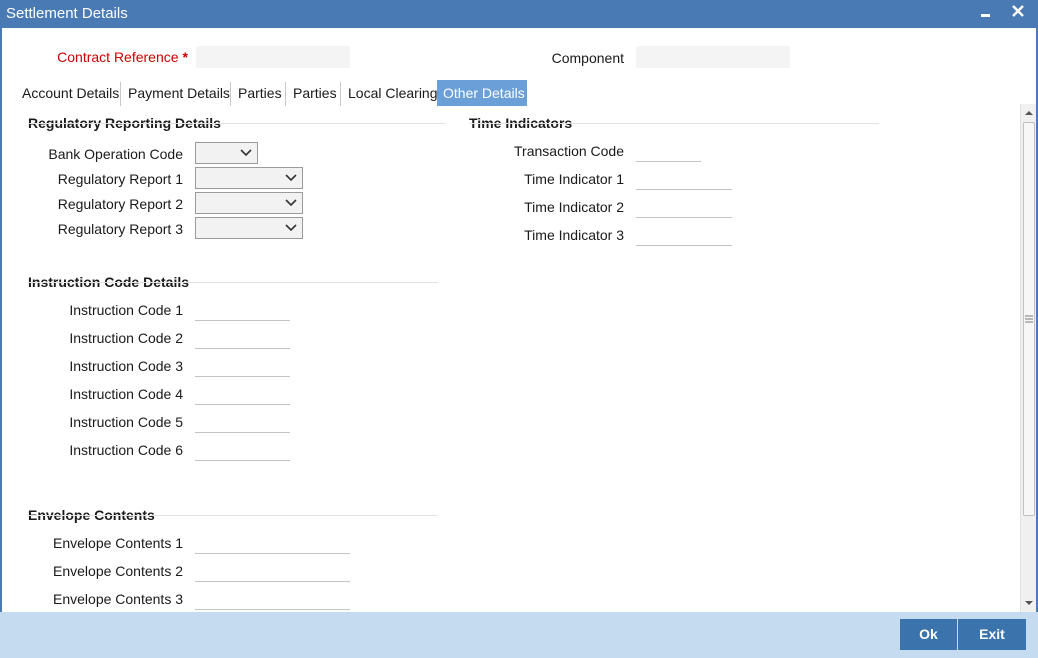 Image resolution: width=1038 pixels, height=658 pixels. Describe the element at coordinates (118, 599) in the screenshot. I see `envelope-contents-3-label: Envelope Contents 3` at that location.